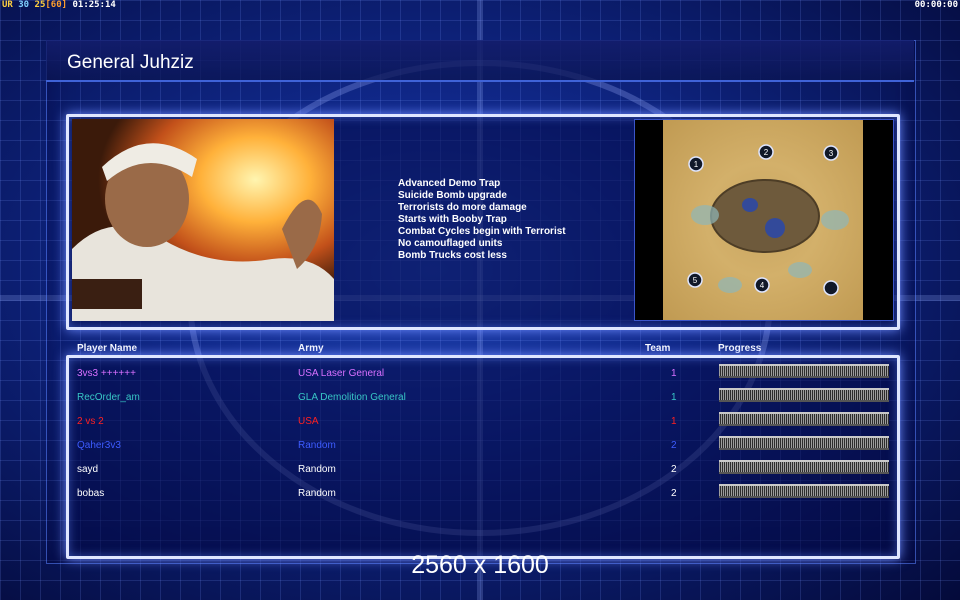  I want to click on player-name: bobas, so click(91, 493).